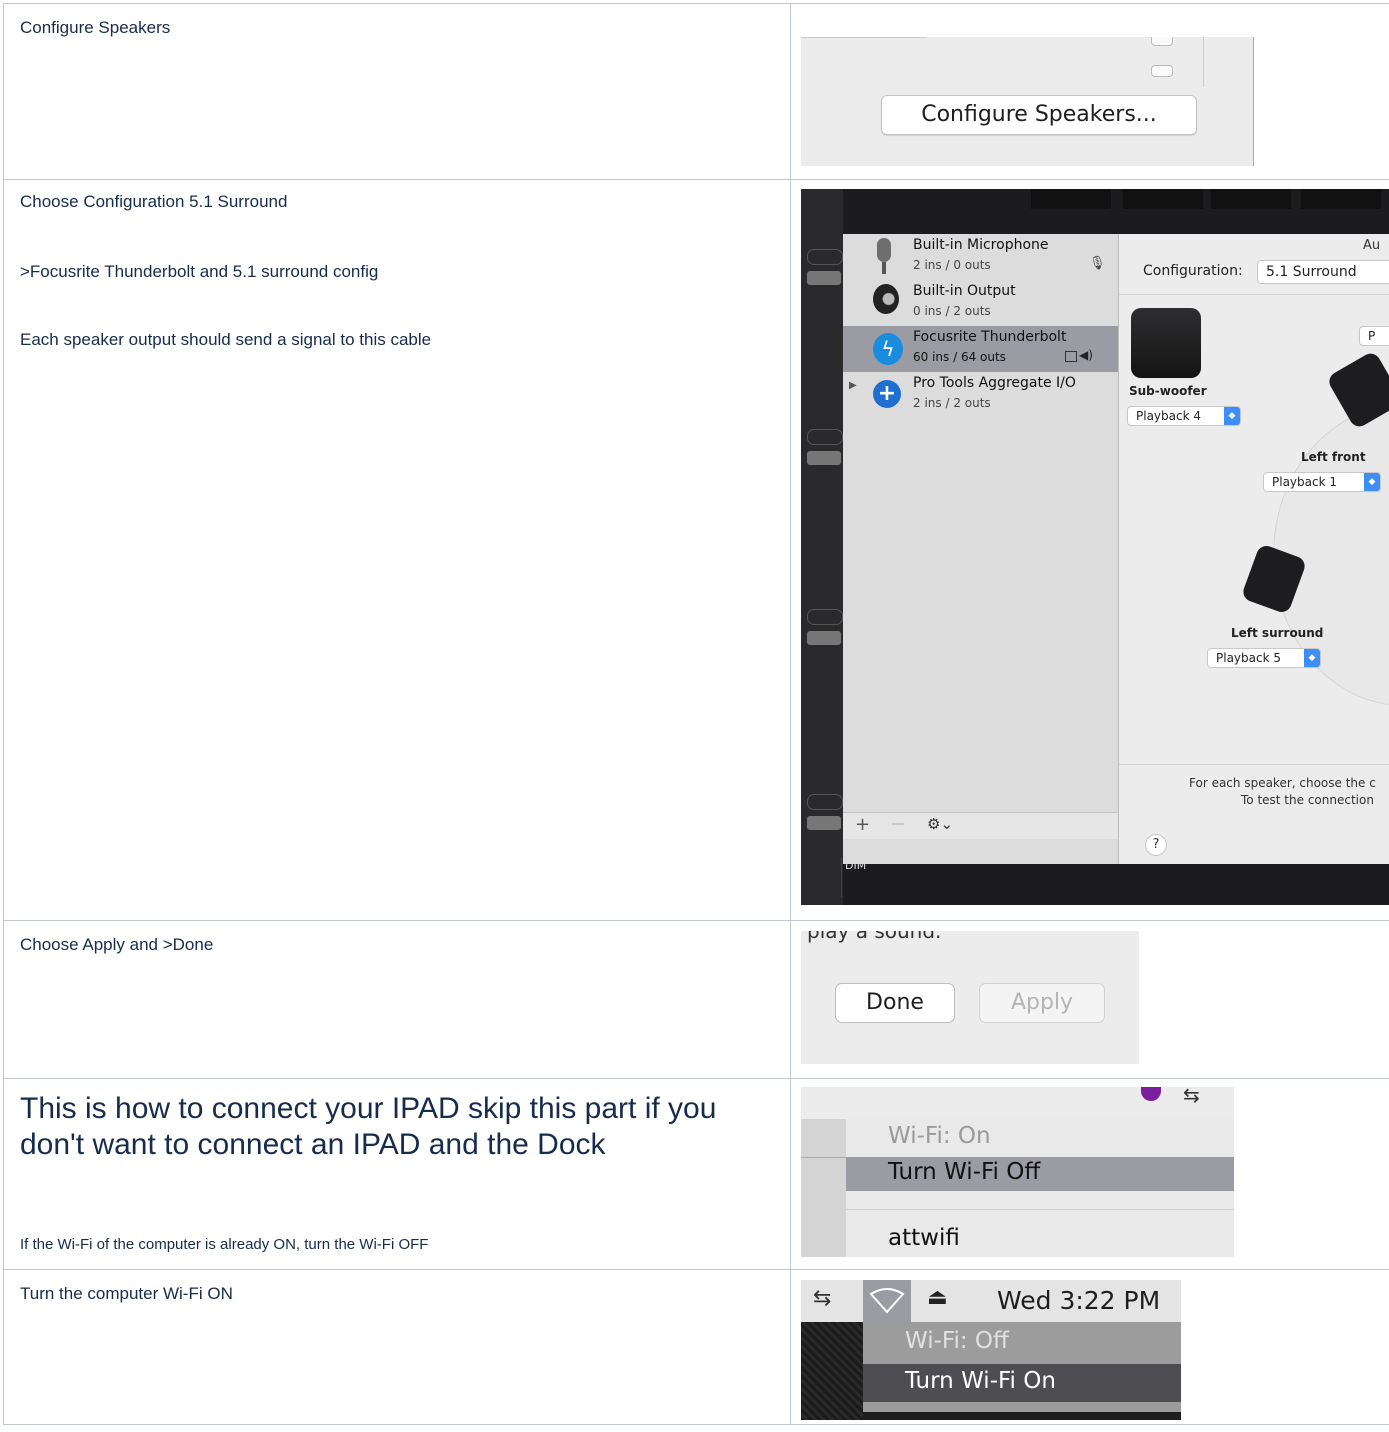  Describe the element at coordinates (980, 257) in the screenshot. I see `device-list-item: Built-in Microphone 2 ins / 0 outs 🎙` at that location.